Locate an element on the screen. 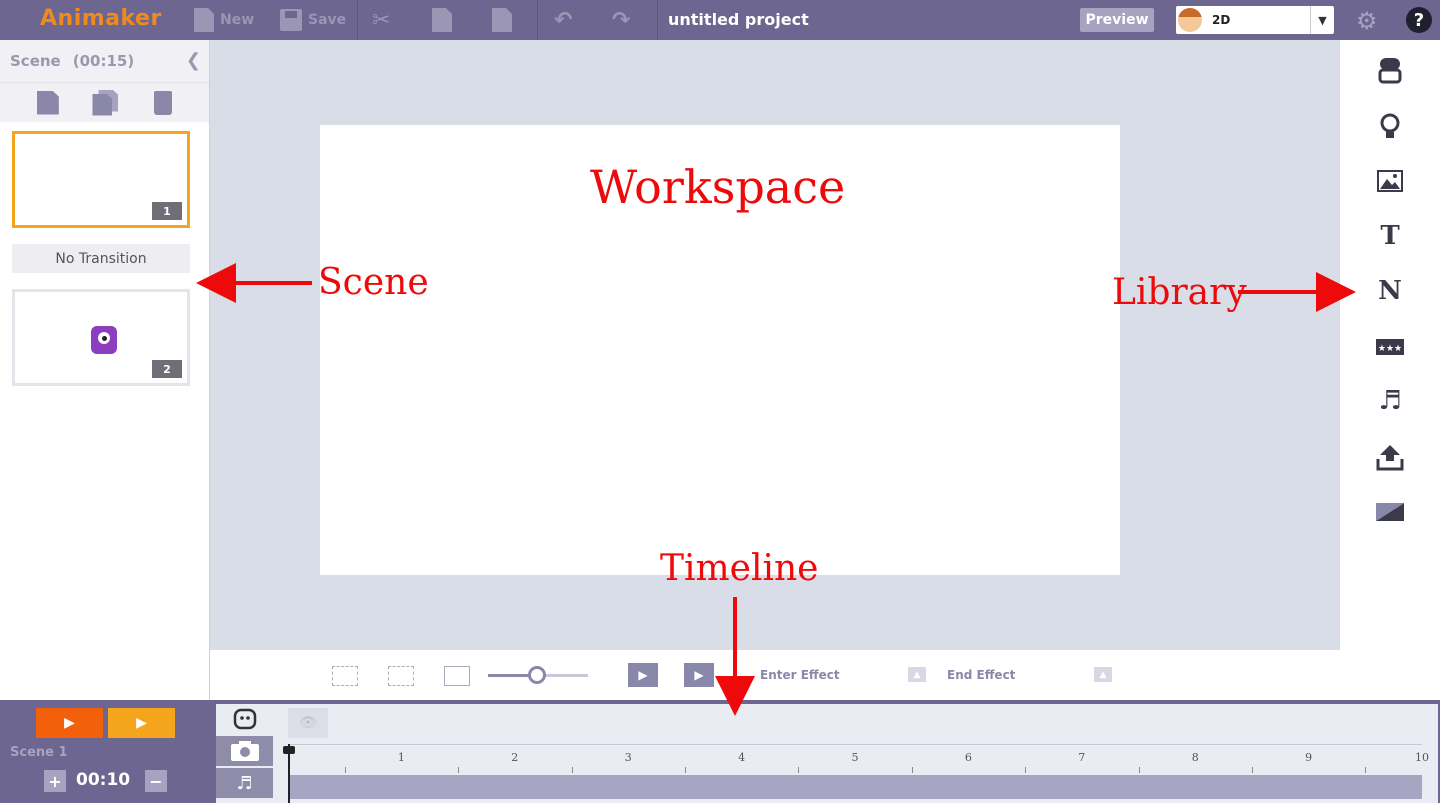  character-icon is located at coordinates (1390, 70).